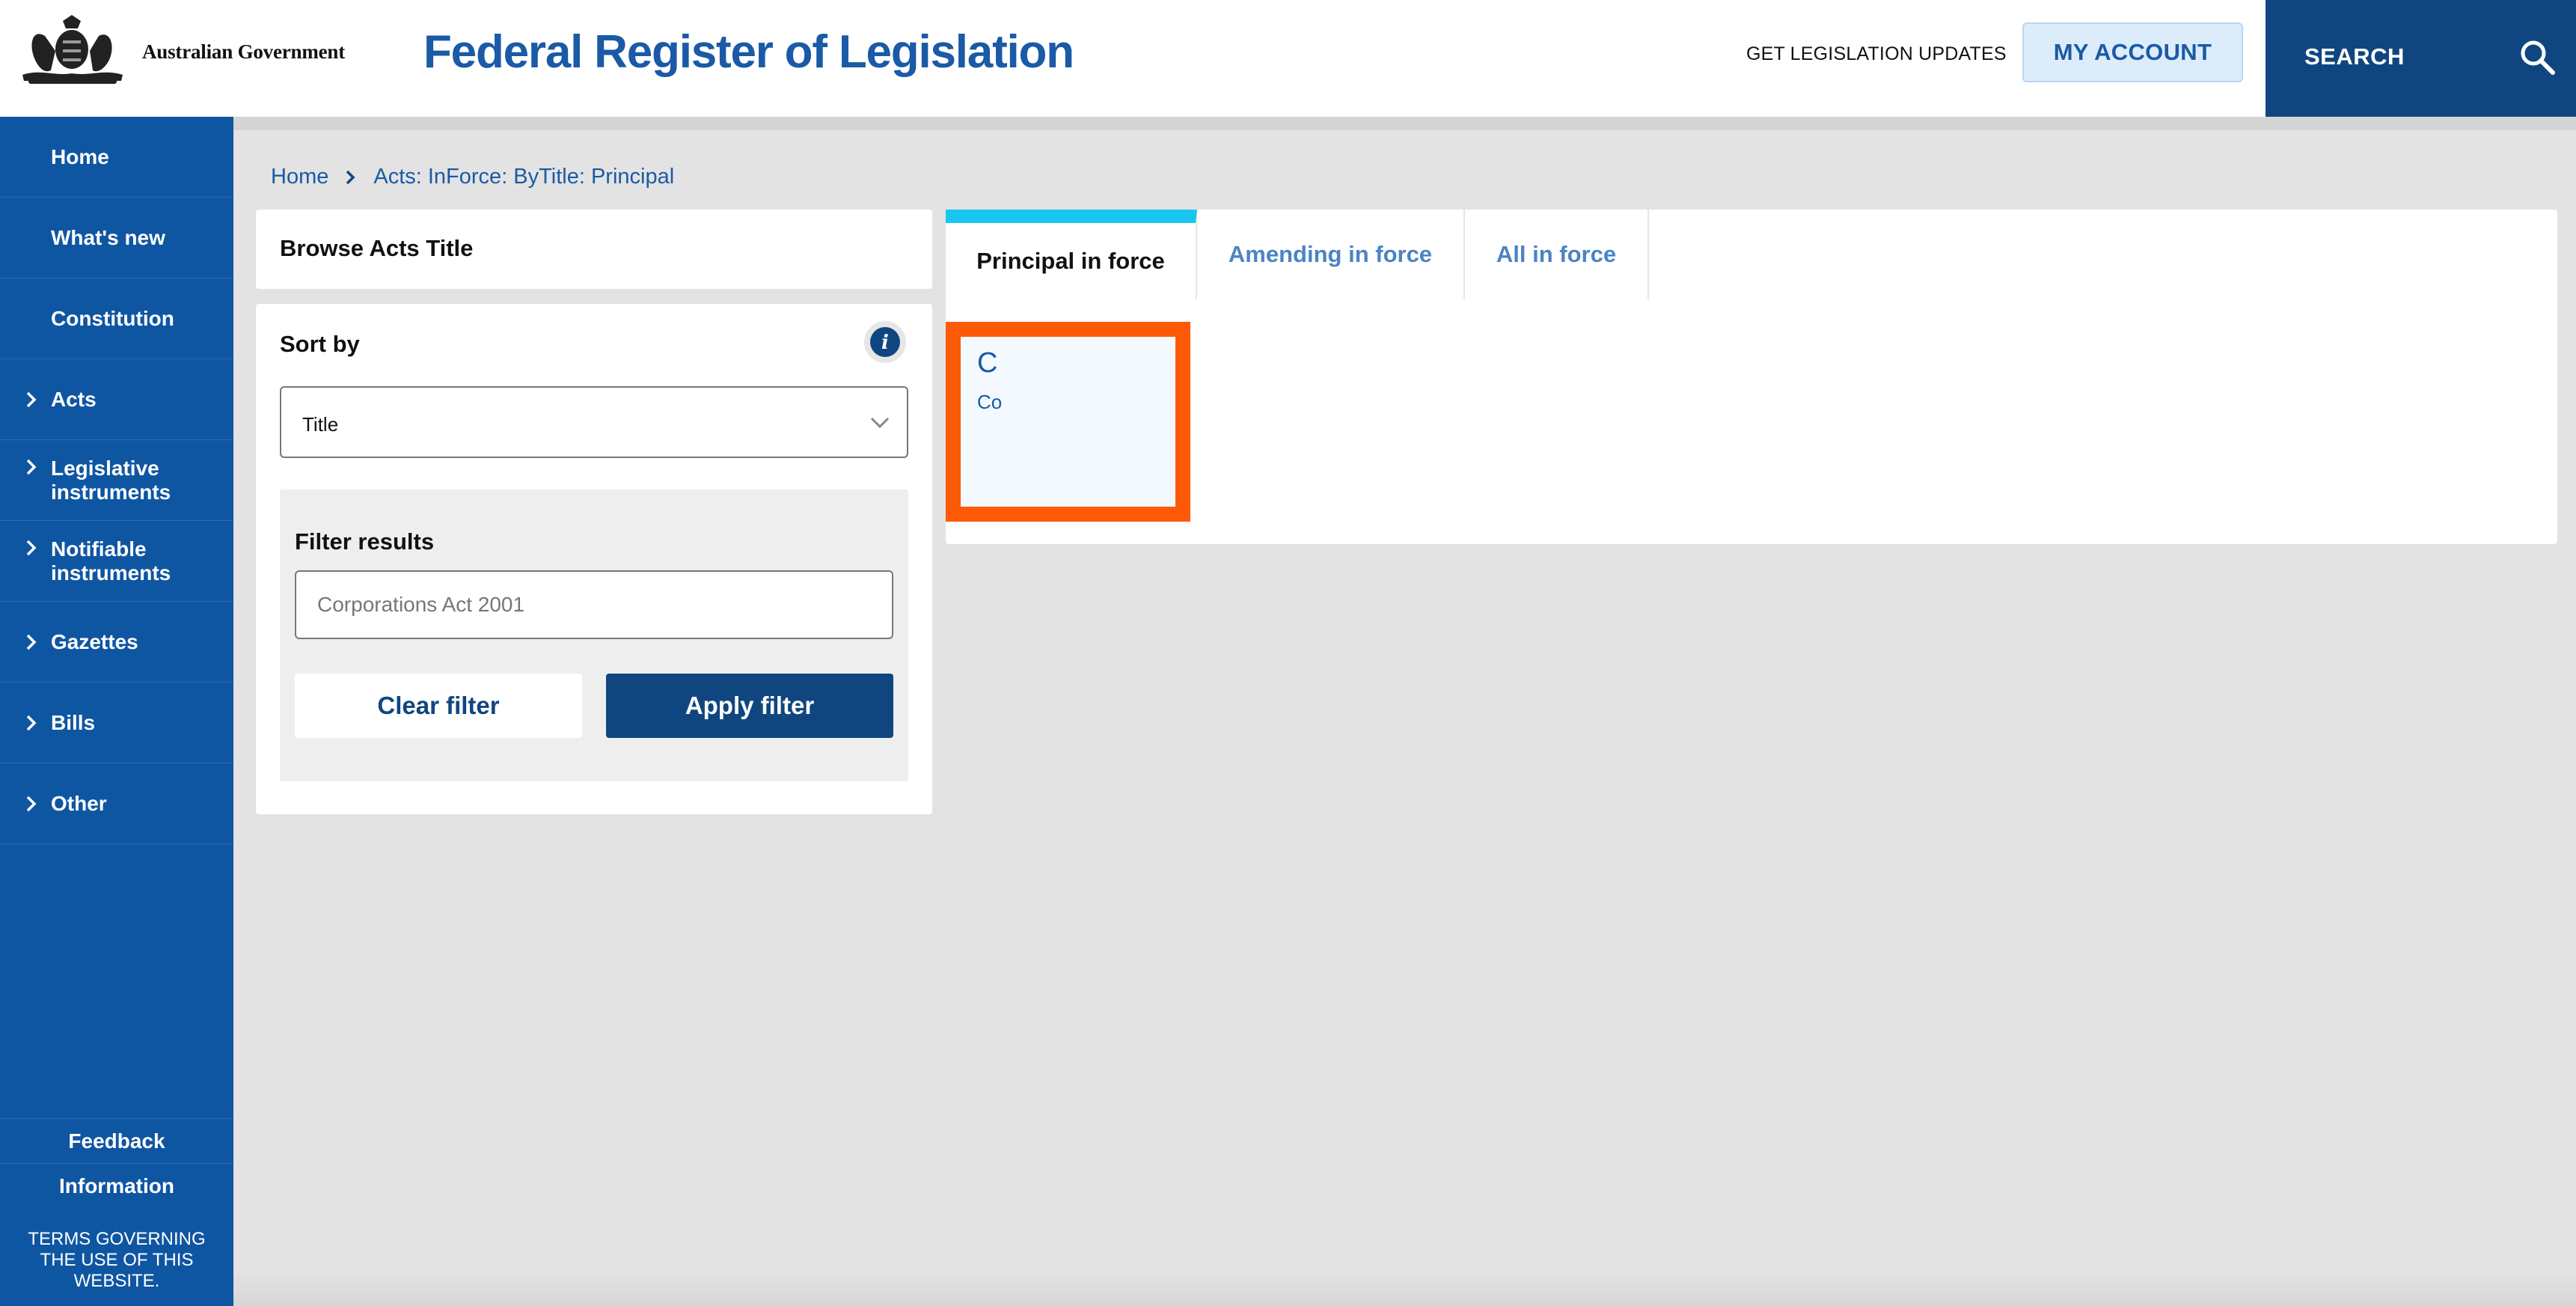 The image size is (2576, 1306). Describe the element at coordinates (594, 604) in the screenshot. I see `filter-input` at that location.